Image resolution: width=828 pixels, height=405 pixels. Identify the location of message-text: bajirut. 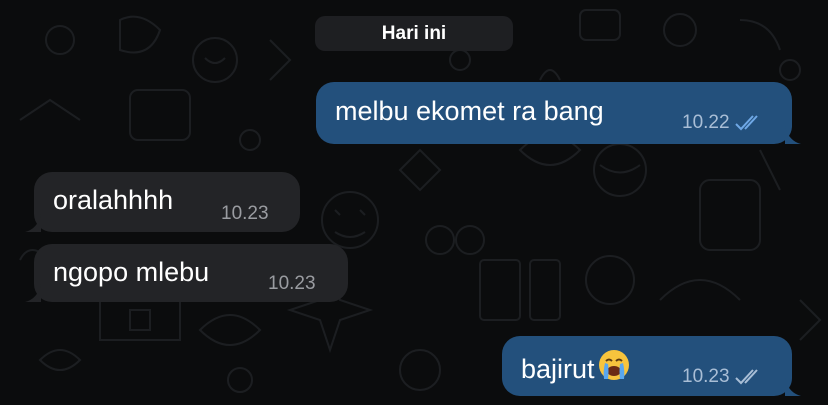
(576, 366).